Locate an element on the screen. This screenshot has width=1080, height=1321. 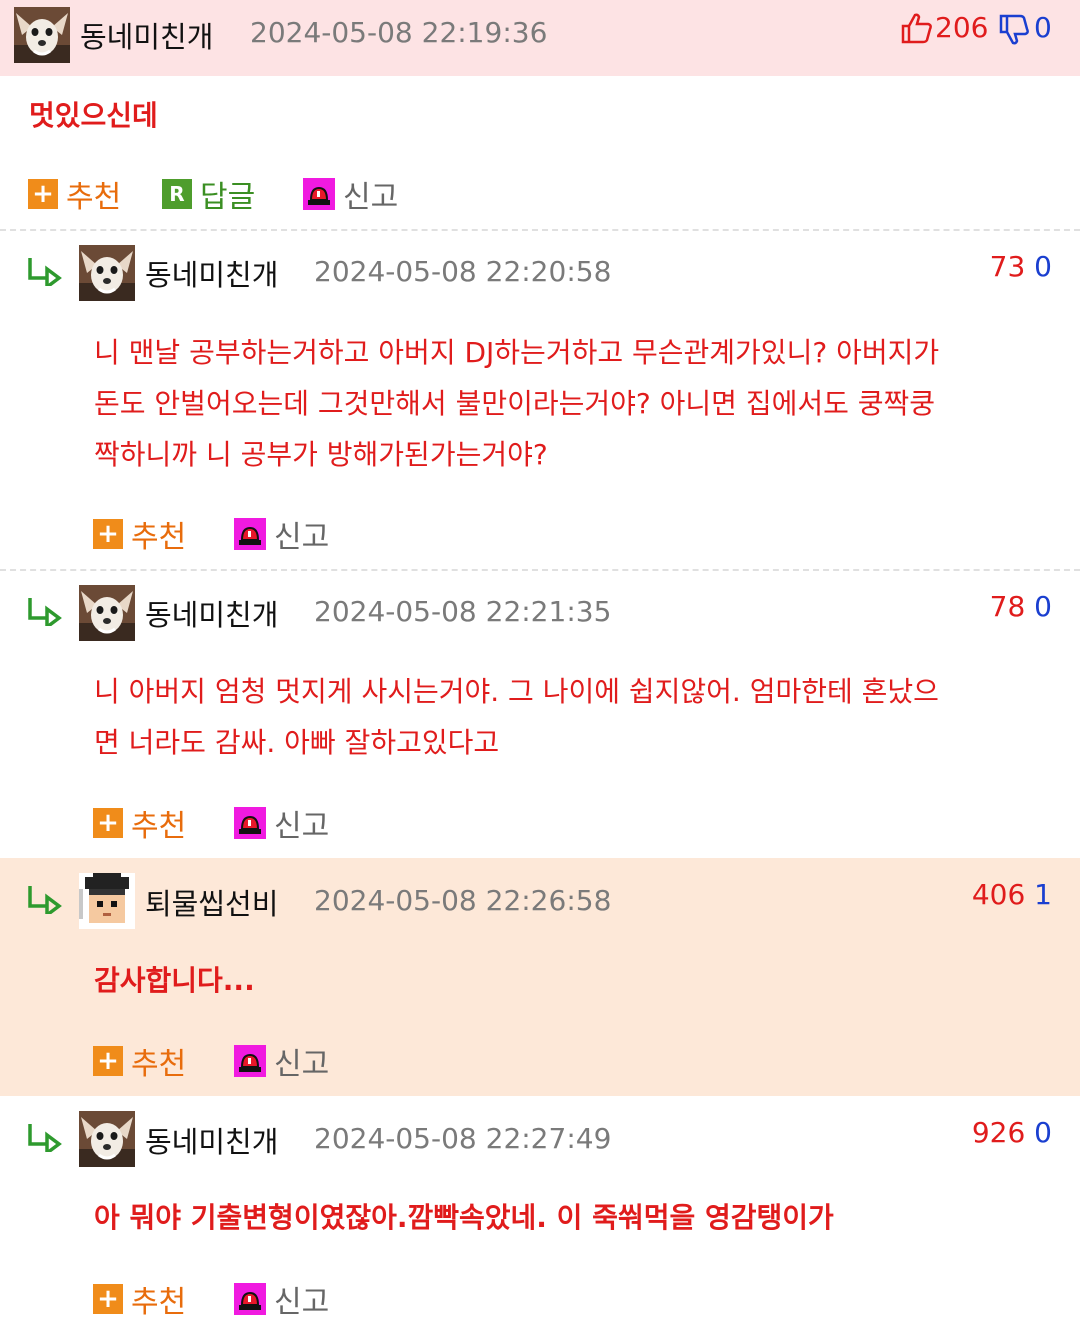
comment-datetime: 2024-05-08 22:19:36 is located at coordinates (399, 32).